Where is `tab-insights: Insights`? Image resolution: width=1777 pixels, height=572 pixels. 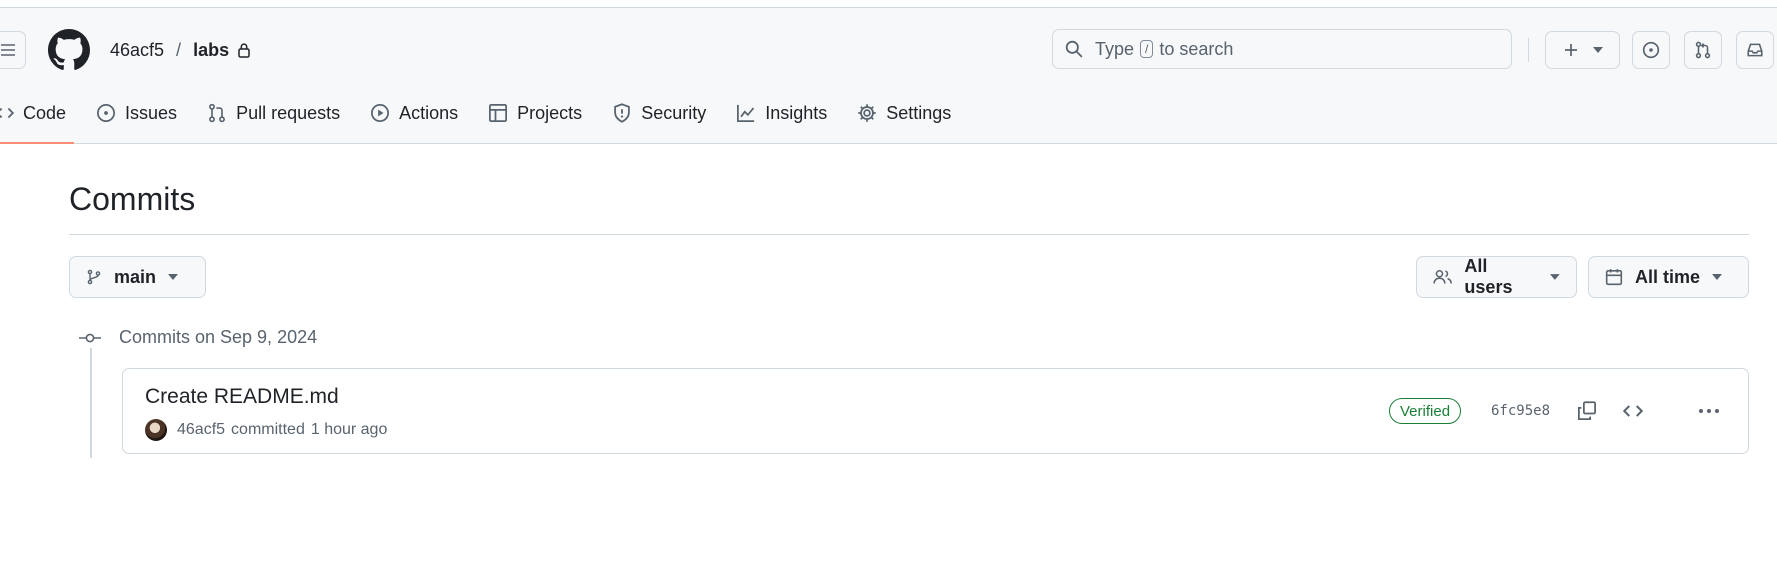 tab-insights: Insights is located at coordinates (781, 113).